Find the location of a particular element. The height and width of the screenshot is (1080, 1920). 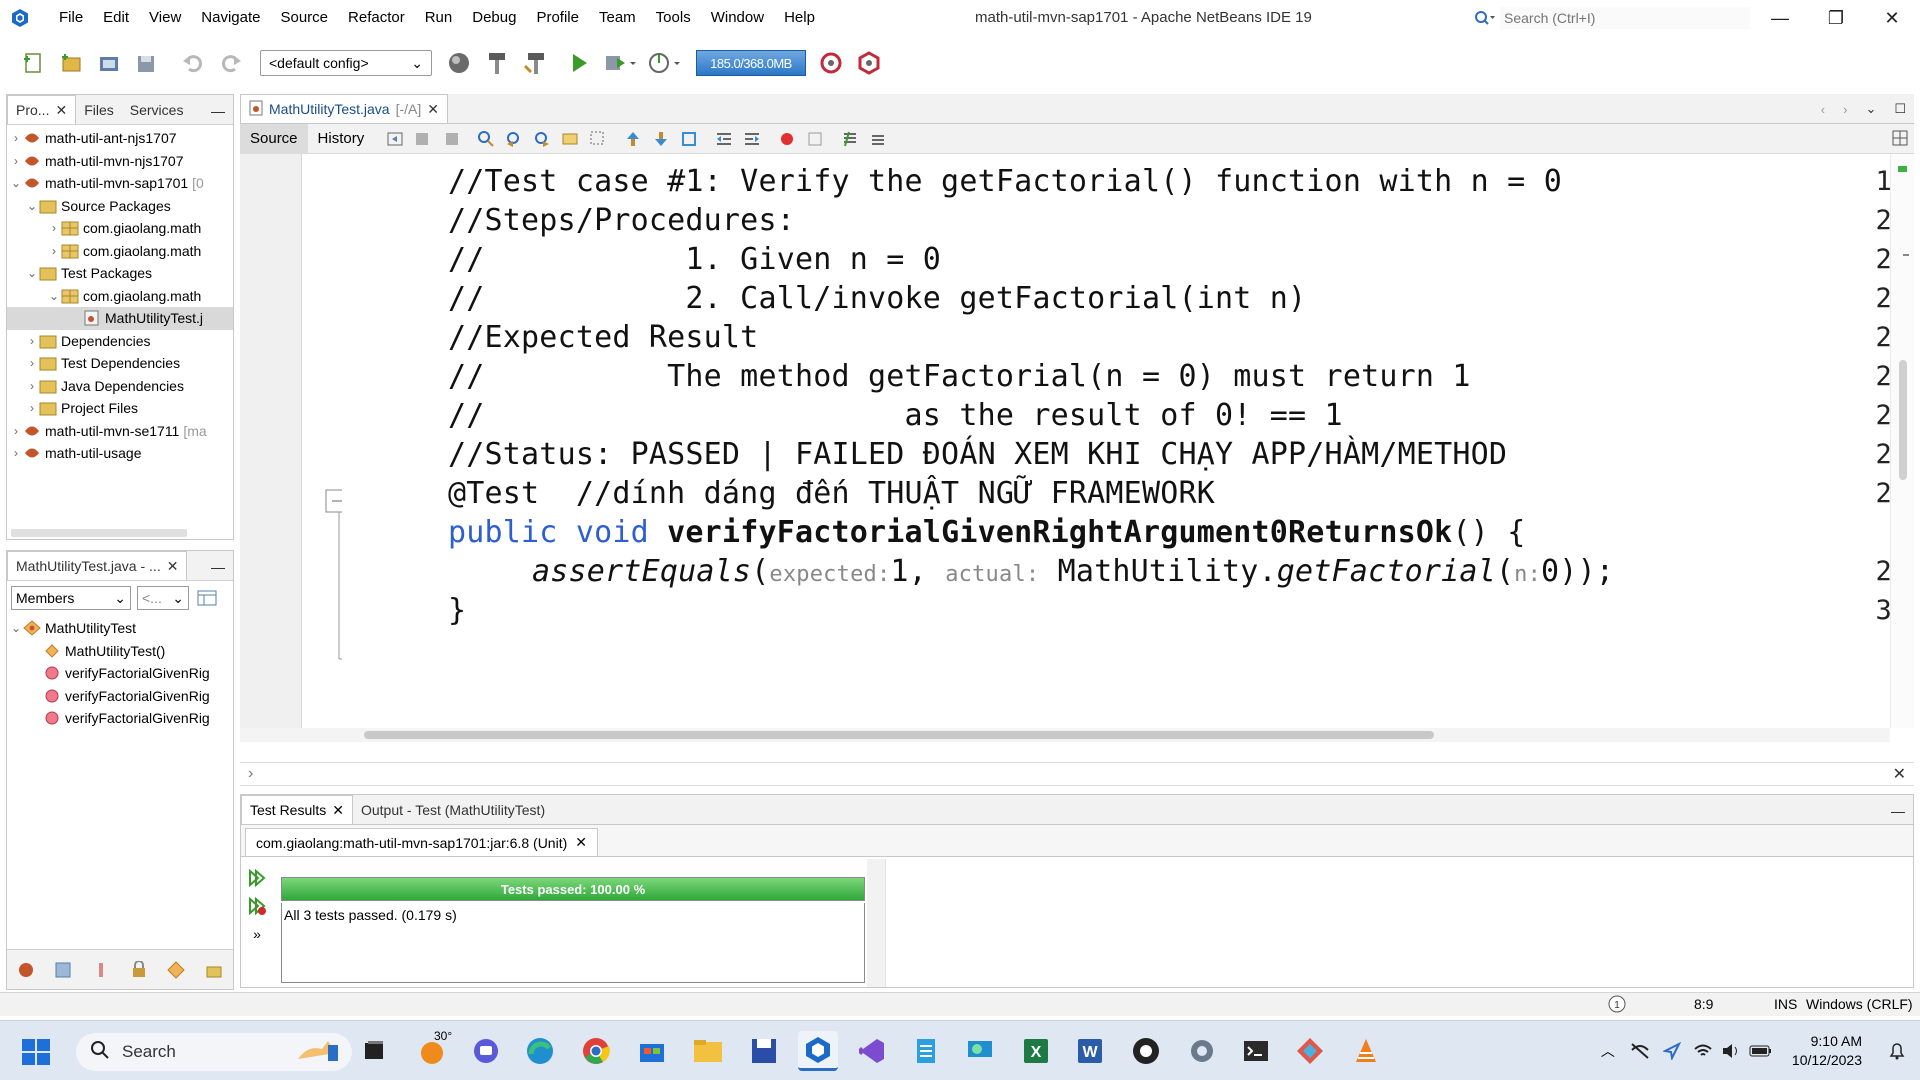

taskbar-search: Search is located at coordinates (214, 1052).